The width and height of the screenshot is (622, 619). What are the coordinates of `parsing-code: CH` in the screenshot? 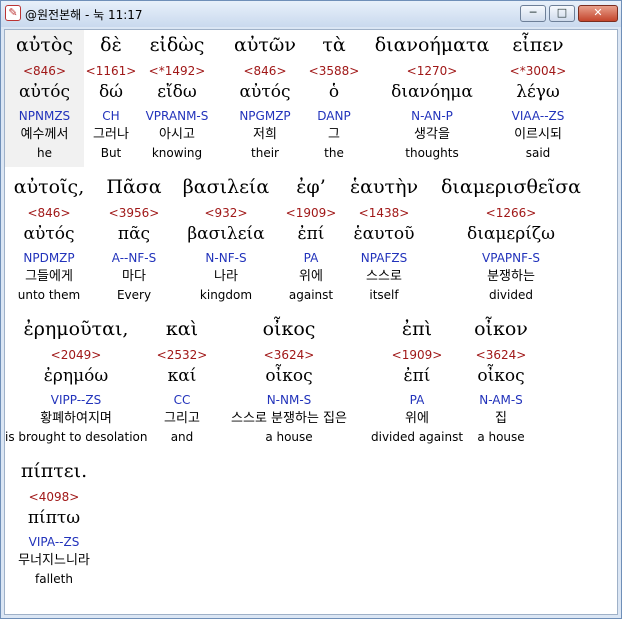 It's located at (111, 116).